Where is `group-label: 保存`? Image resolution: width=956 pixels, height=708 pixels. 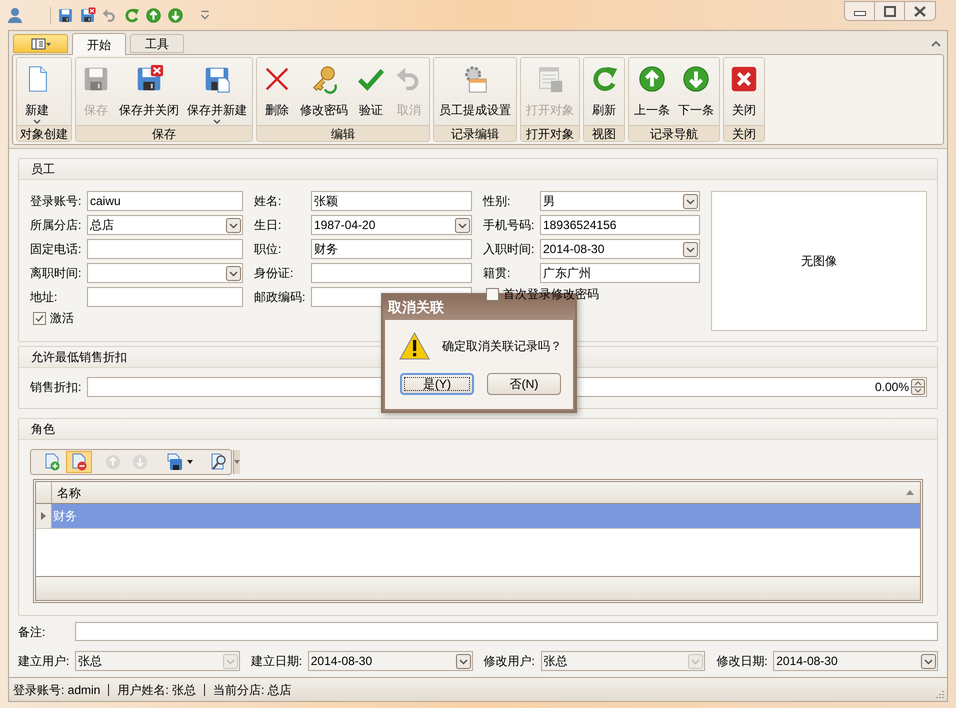
group-label: 保存 is located at coordinates (164, 133).